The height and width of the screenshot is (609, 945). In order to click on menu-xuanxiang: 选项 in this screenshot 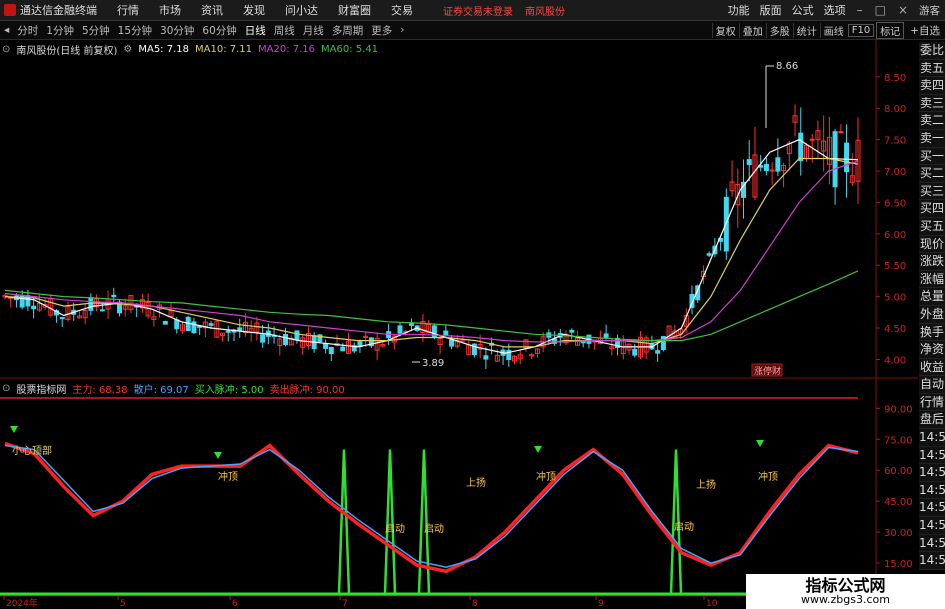, I will do `click(835, 10)`.